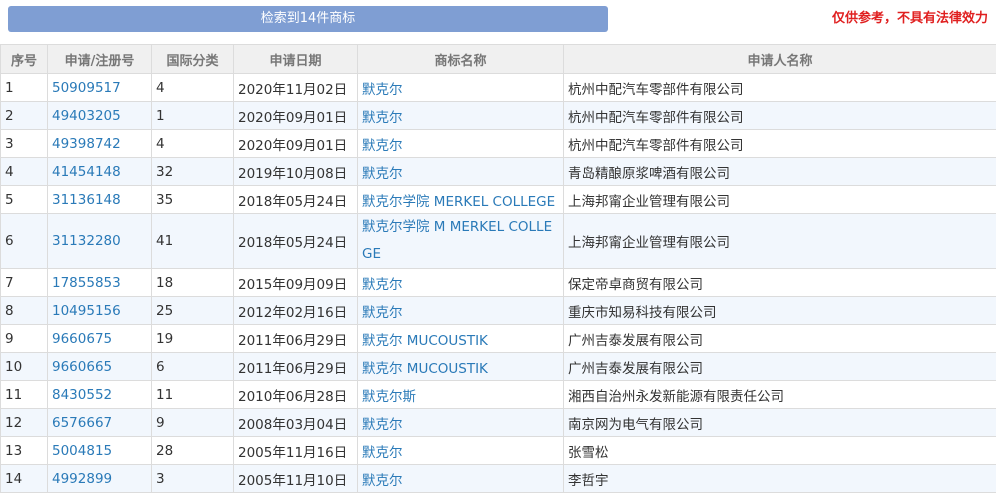 The image size is (996, 493). What do you see at coordinates (86, 144) in the screenshot?
I see `reg-no-link: 49398742` at bounding box center [86, 144].